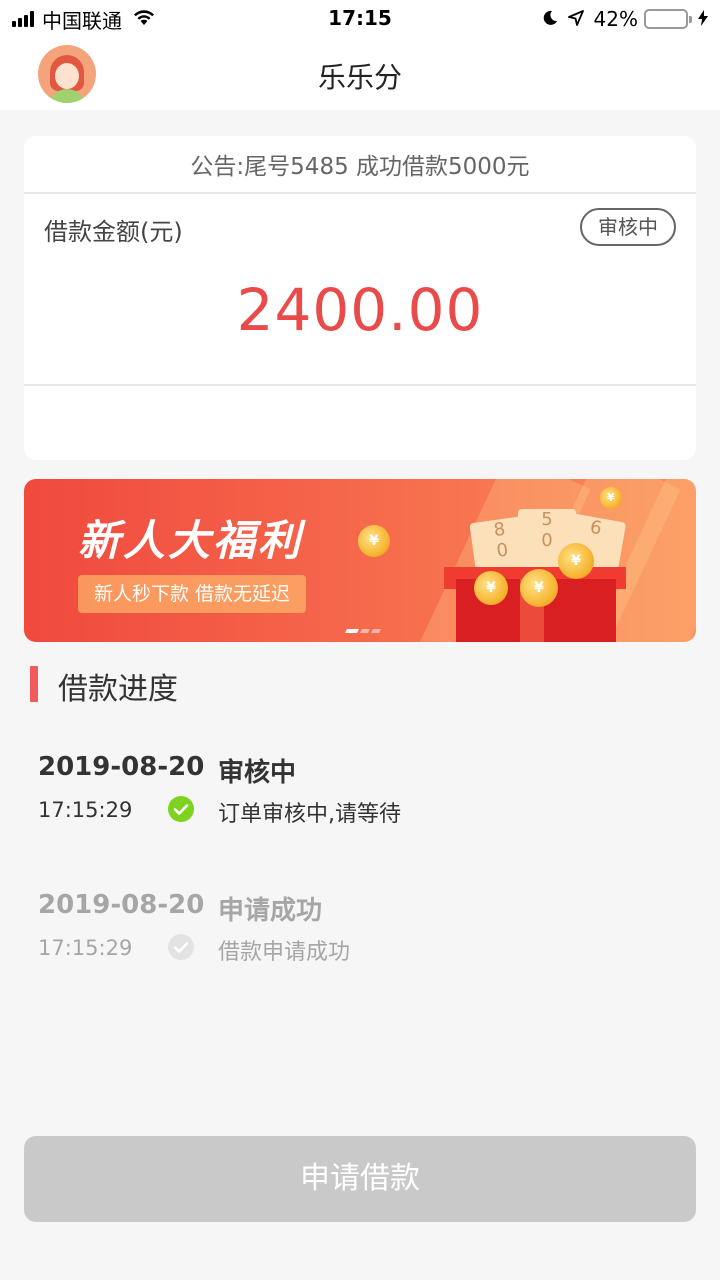  Describe the element at coordinates (284, 952) in the screenshot. I see `step-description: 借款申请成功` at that location.